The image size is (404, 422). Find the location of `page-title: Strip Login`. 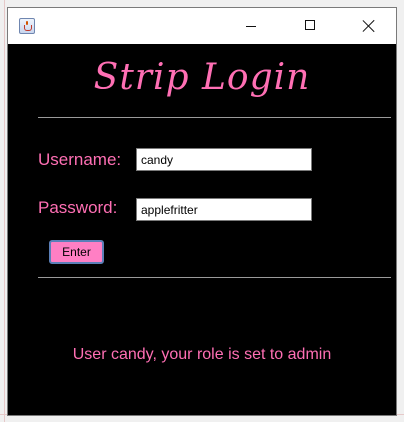

page-title: Strip Login is located at coordinates (202, 77).